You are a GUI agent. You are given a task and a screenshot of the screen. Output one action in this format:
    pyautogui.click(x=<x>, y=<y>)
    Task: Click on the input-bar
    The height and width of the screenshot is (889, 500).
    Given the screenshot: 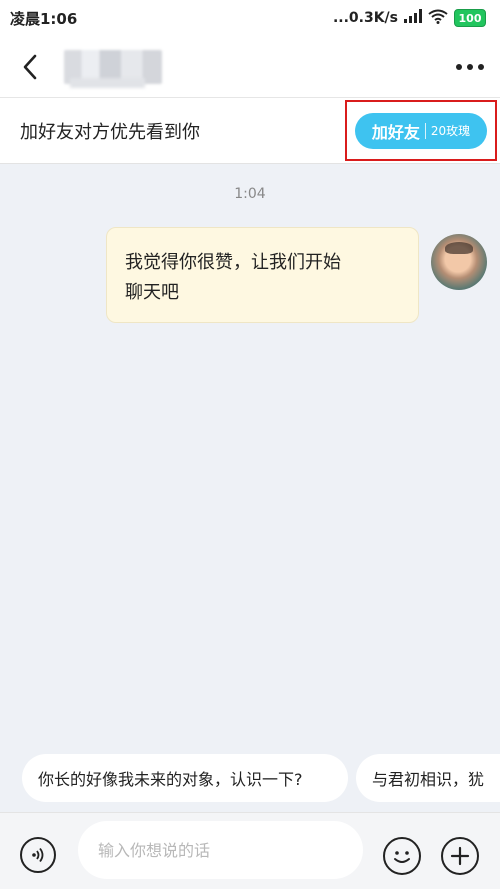 What is the action you would take?
    pyautogui.click(x=250, y=850)
    